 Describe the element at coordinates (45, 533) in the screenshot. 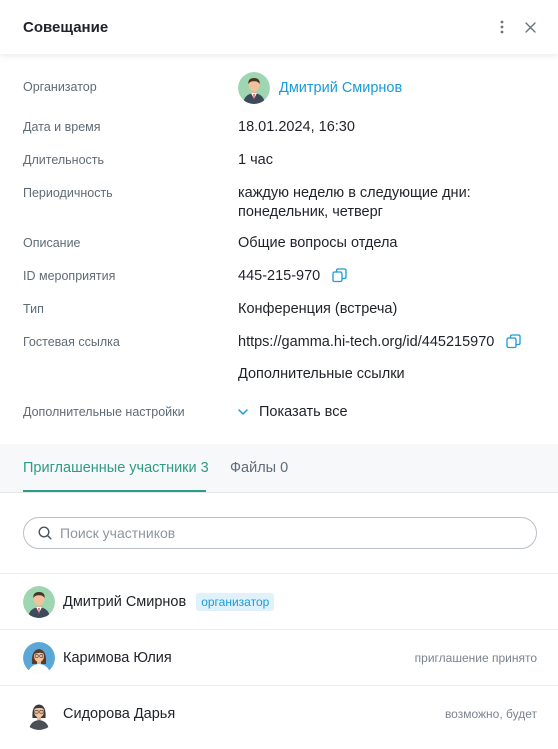

I see `search-icon` at that location.